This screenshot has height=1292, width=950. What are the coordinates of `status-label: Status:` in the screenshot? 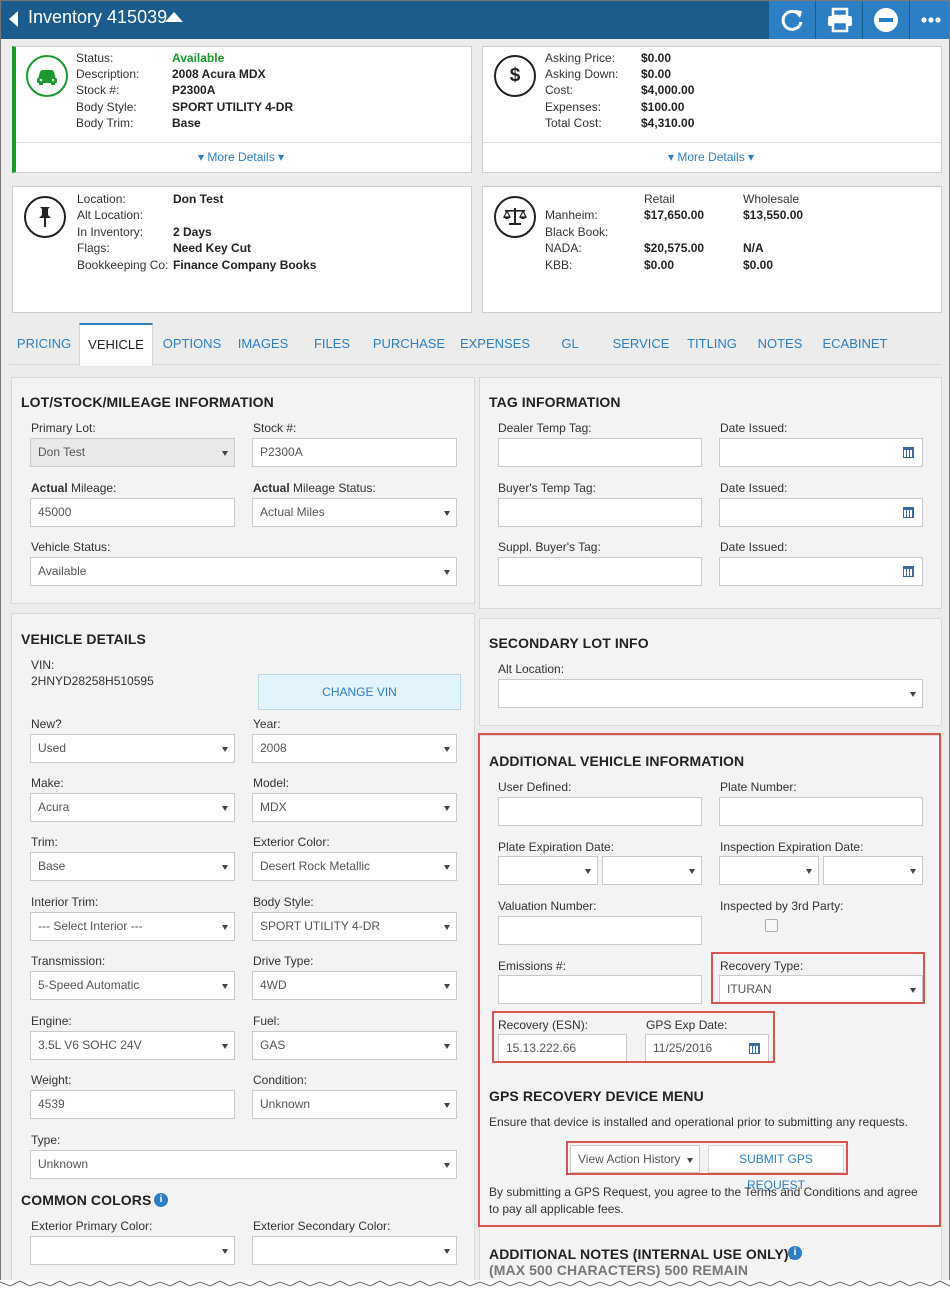 It's located at (95, 58).